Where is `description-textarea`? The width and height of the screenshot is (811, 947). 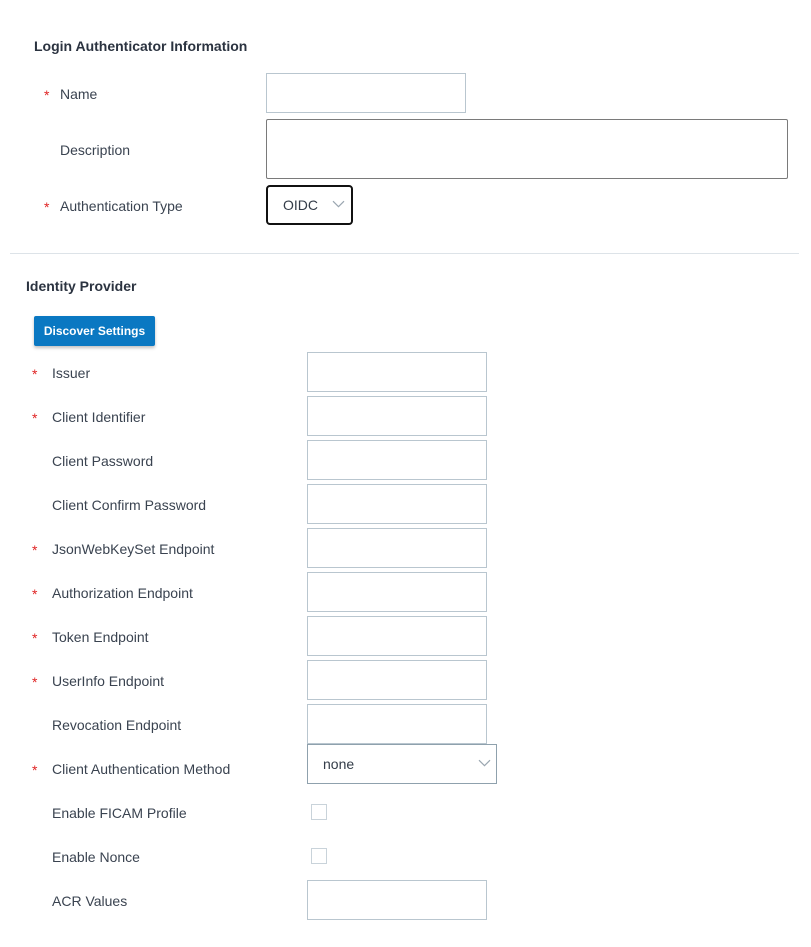
description-textarea is located at coordinates (527, 149).